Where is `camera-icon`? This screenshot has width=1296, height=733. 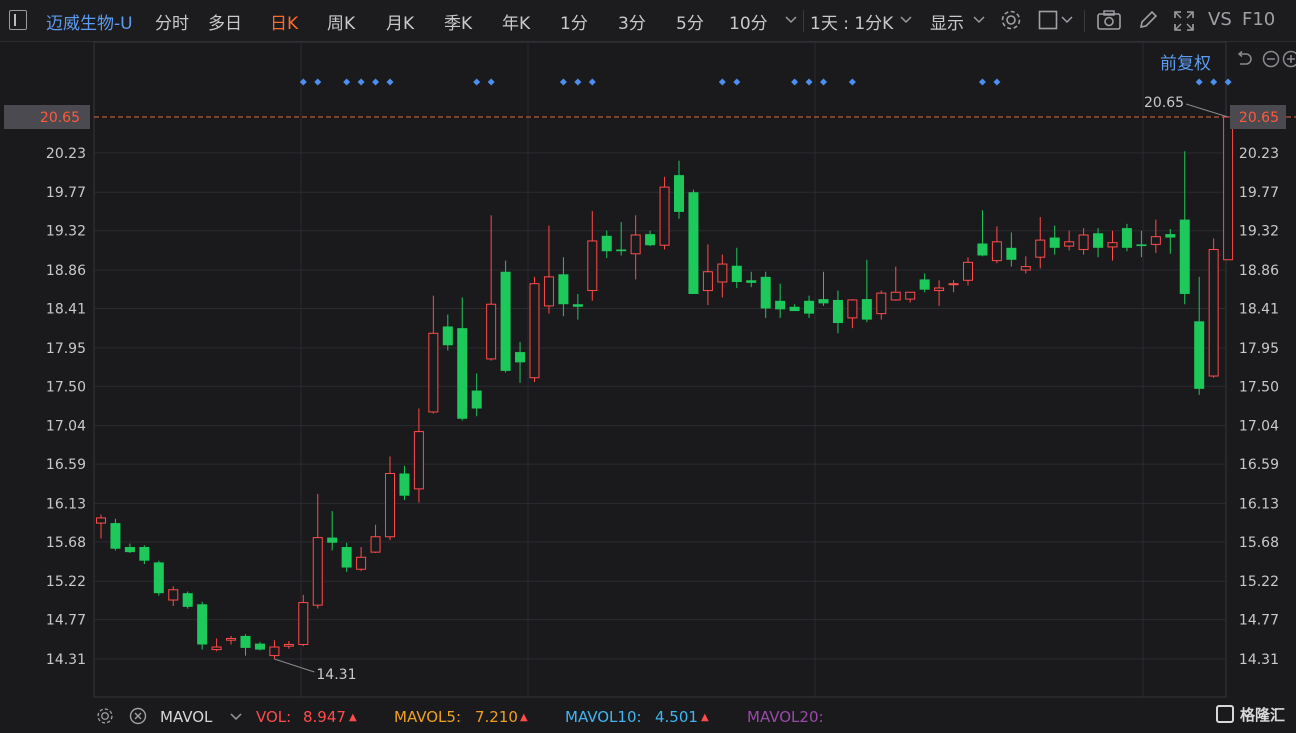 camera-icon is located at coordinates (1109, 20).